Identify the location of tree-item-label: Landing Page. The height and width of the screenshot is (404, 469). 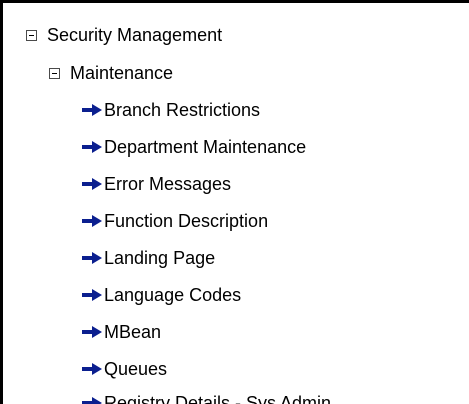
(159, 258).